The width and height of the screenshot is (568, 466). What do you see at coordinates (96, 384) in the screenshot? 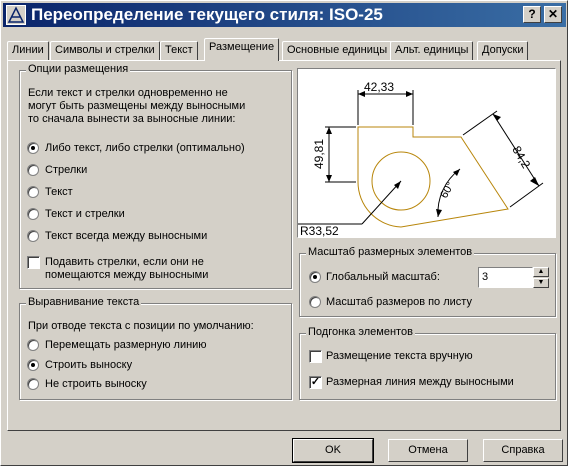
I see `radio-without-leader-label: Не строить выноску` at bounding box center [96, 384].